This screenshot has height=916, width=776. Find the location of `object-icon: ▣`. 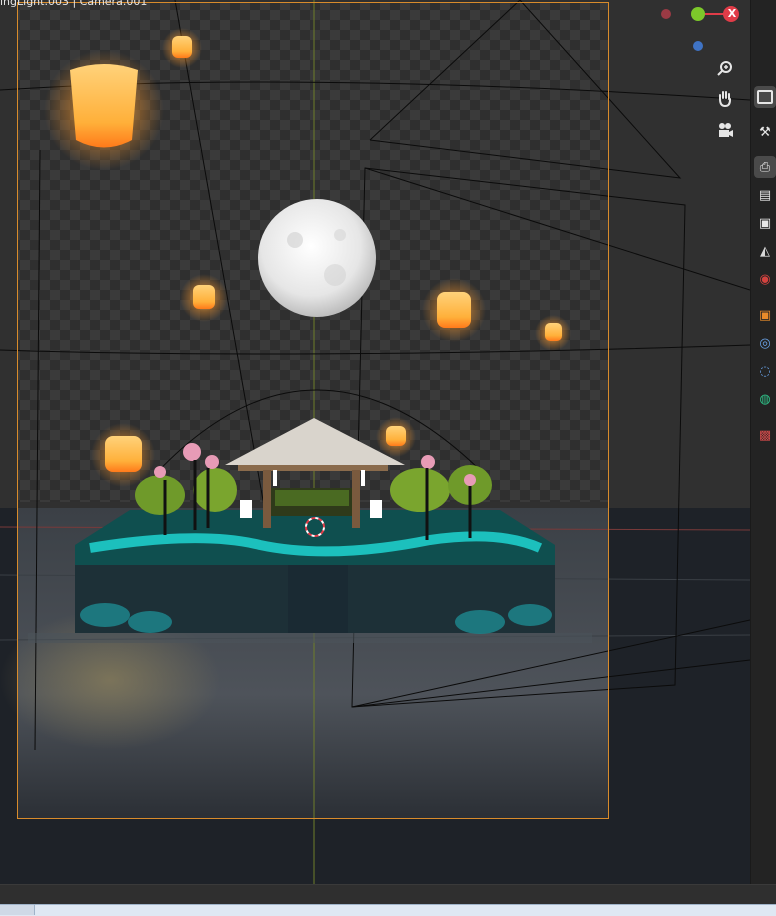

object-icon: ▣ is located at coordinates (765, 315).